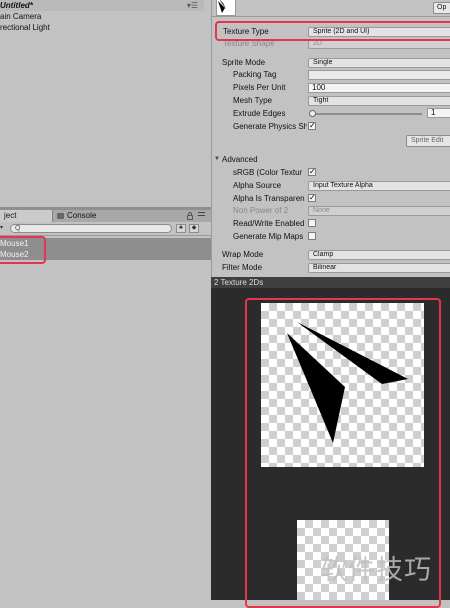 The image size is (450, 608). I want to click on panel-menu-icon, so click(201, 215).